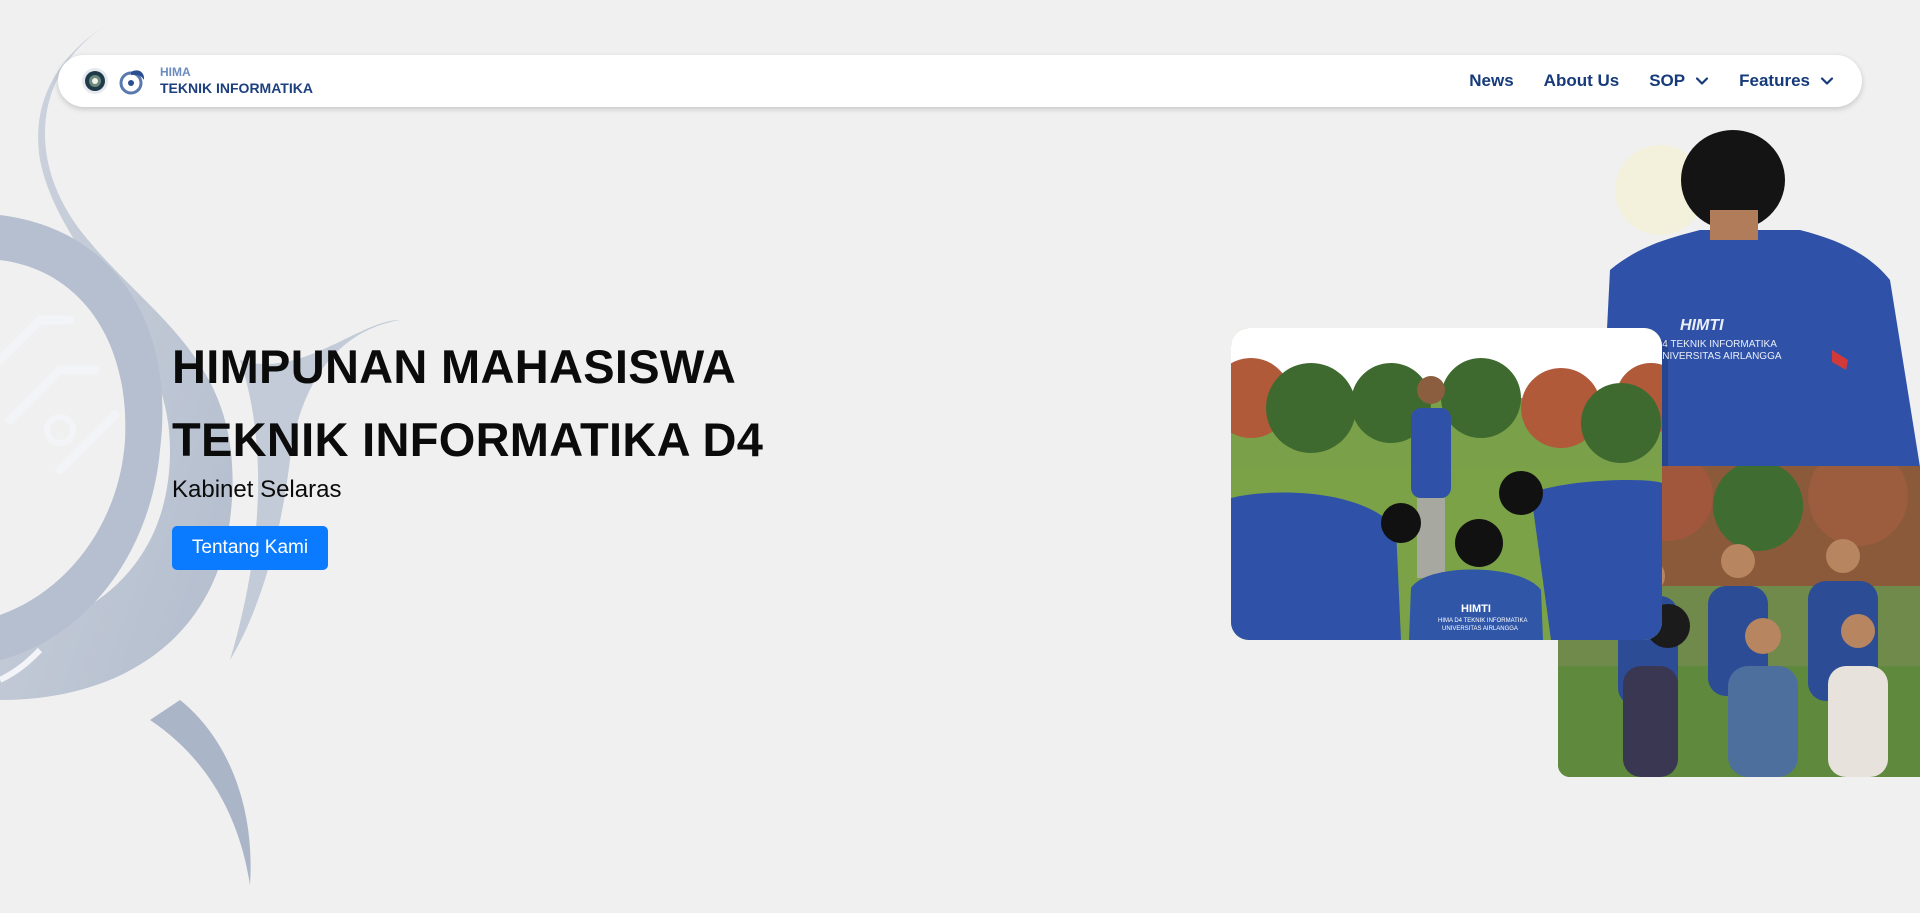 Image resolution: width=1920 pixels, height=913 pixels. I want to click on hero-title-line-1: HIMPUNAN MAHASISWA, so click(454, 366).